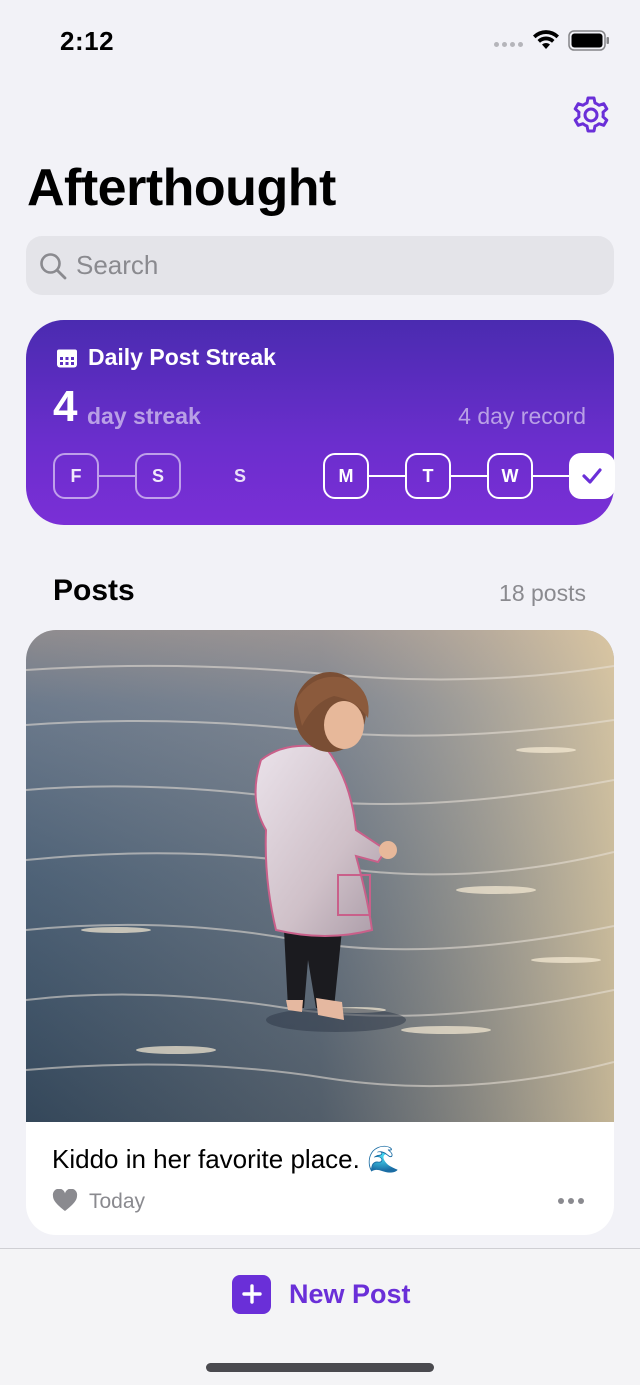 The image size is (640, 1385). I want to click on battery-icon, so click(588, 40).